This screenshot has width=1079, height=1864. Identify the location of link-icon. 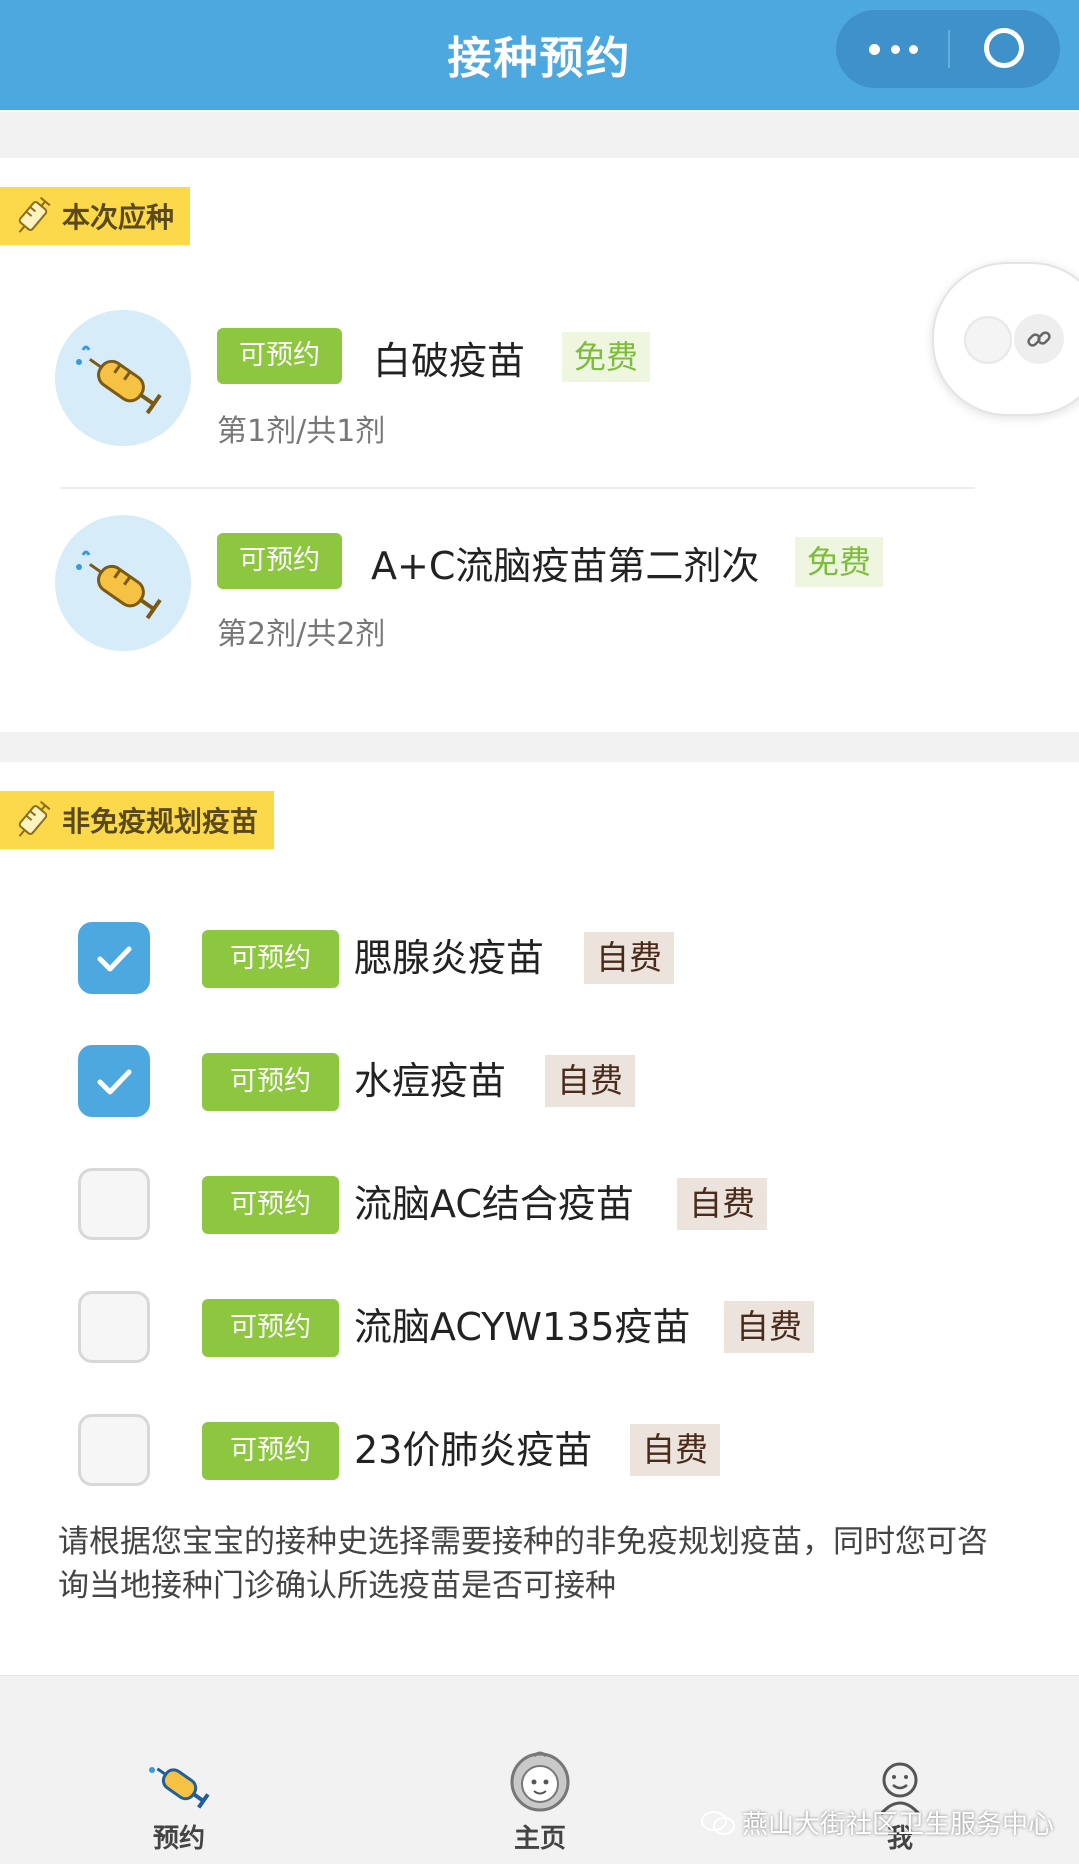
(1039, 339).